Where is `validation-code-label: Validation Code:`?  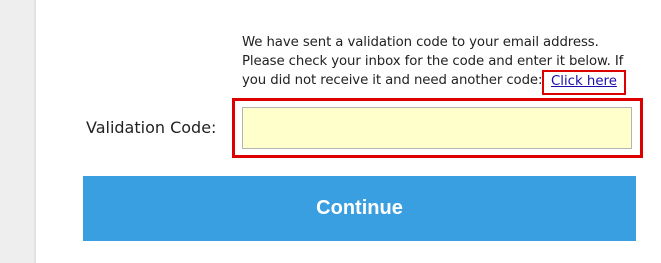 validation-code-label: Validation Code: is located at coordinates (151, 127).